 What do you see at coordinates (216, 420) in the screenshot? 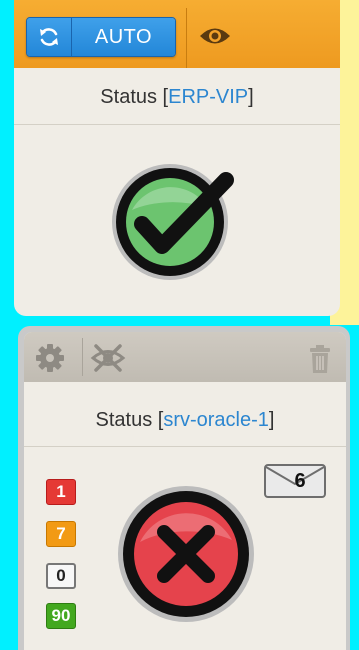
I see `host-name-link: srv-oracle-1` at bounding box center [216, 420].